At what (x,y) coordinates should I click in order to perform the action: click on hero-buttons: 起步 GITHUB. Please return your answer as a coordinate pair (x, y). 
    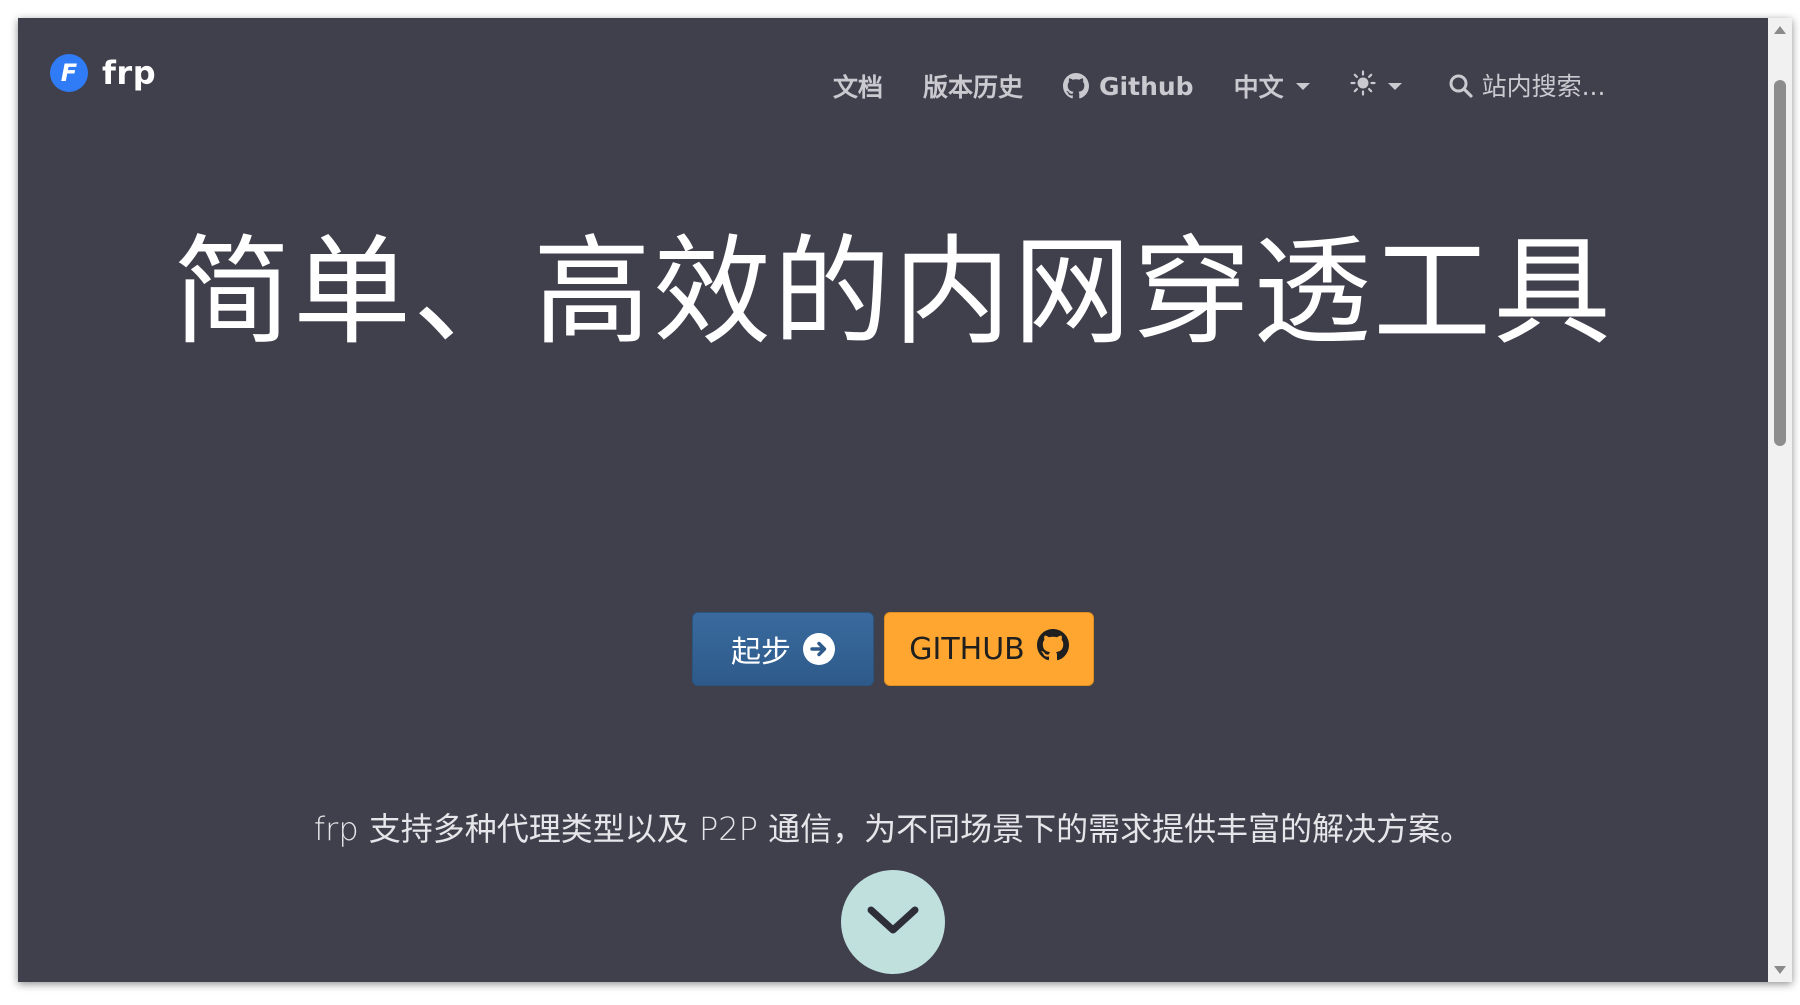
    Looking at the image, I should click on (893, 649).